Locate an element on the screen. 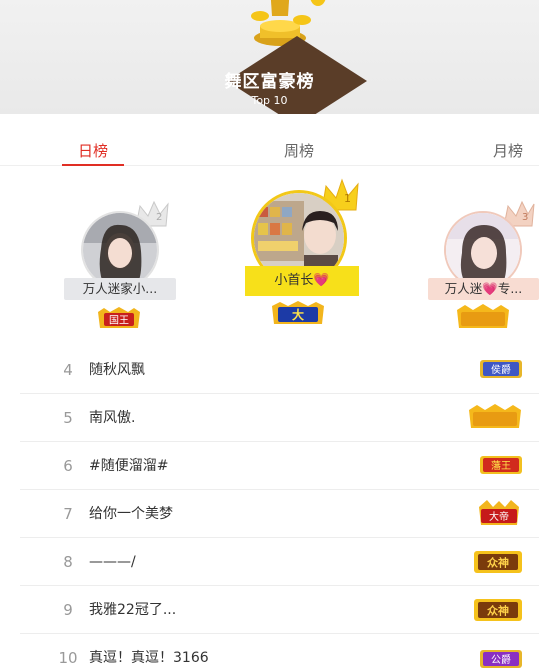 The width and height of the screenshot is (539, 670). rank-number: 7 is located at coordinates (68, 514).